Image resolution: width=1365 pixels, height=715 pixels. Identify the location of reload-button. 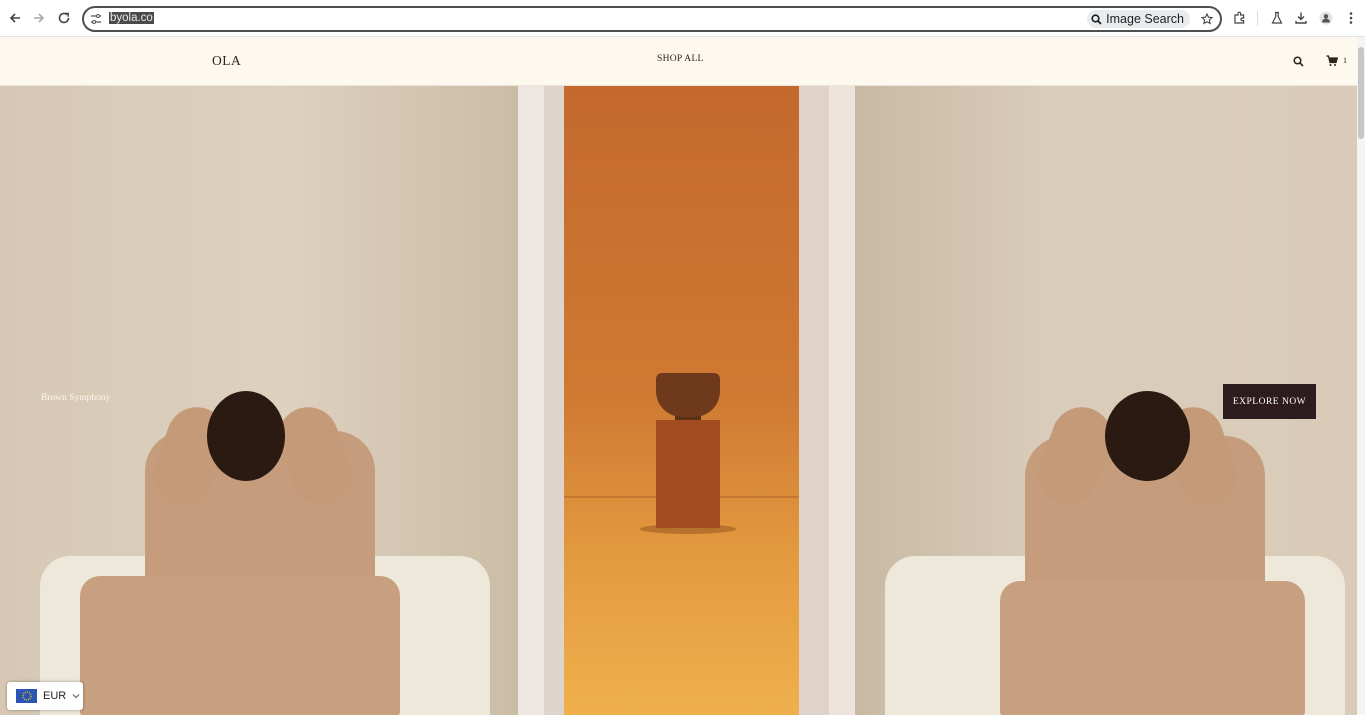
(64, 18).